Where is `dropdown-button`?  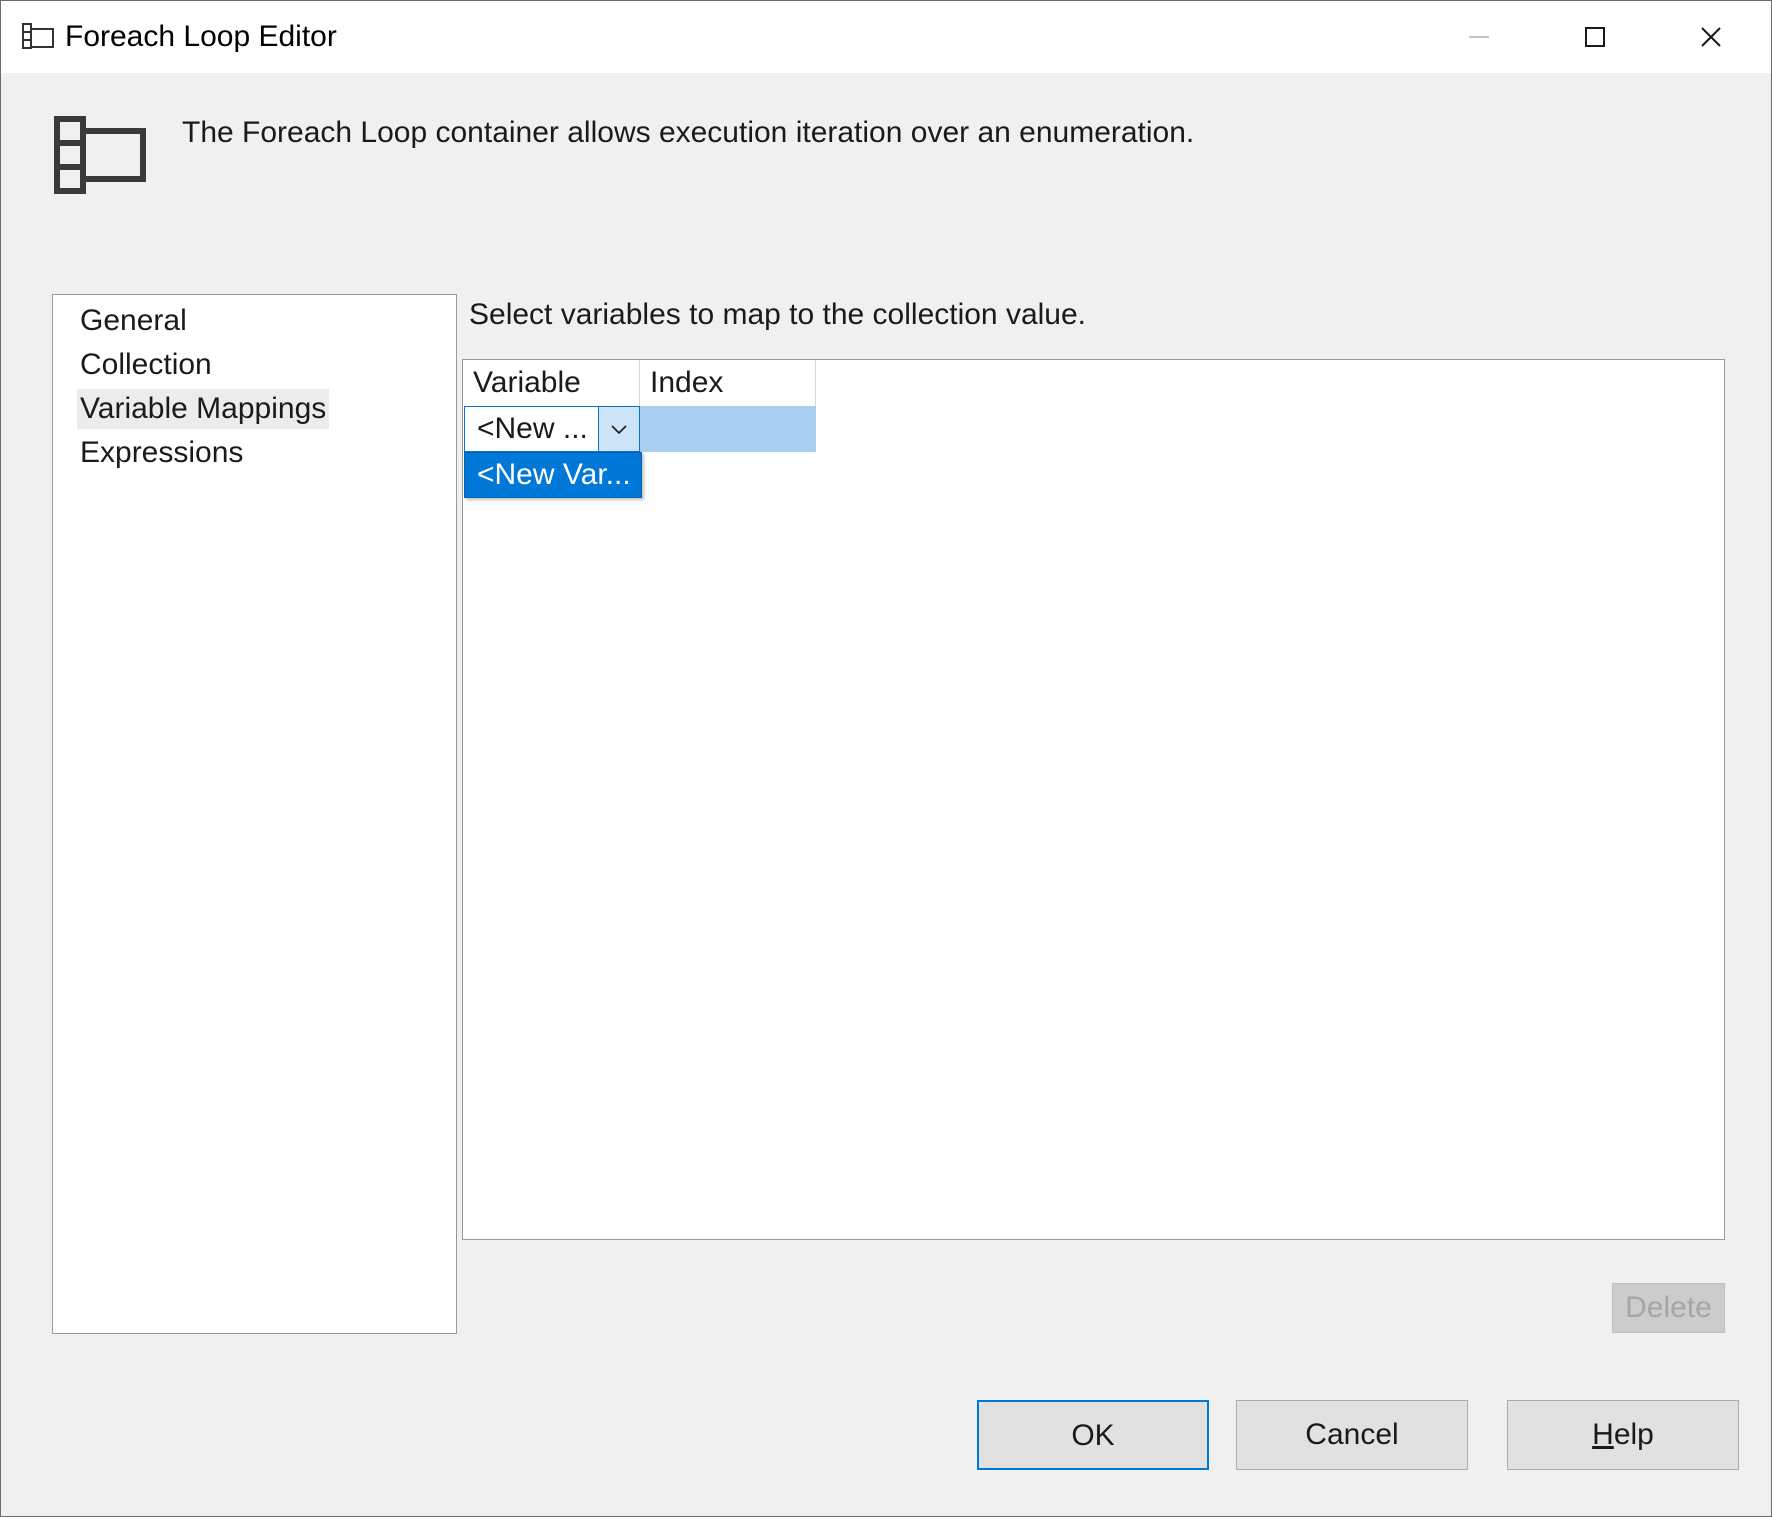
dropdown-button is located at coordinates (618, 429).